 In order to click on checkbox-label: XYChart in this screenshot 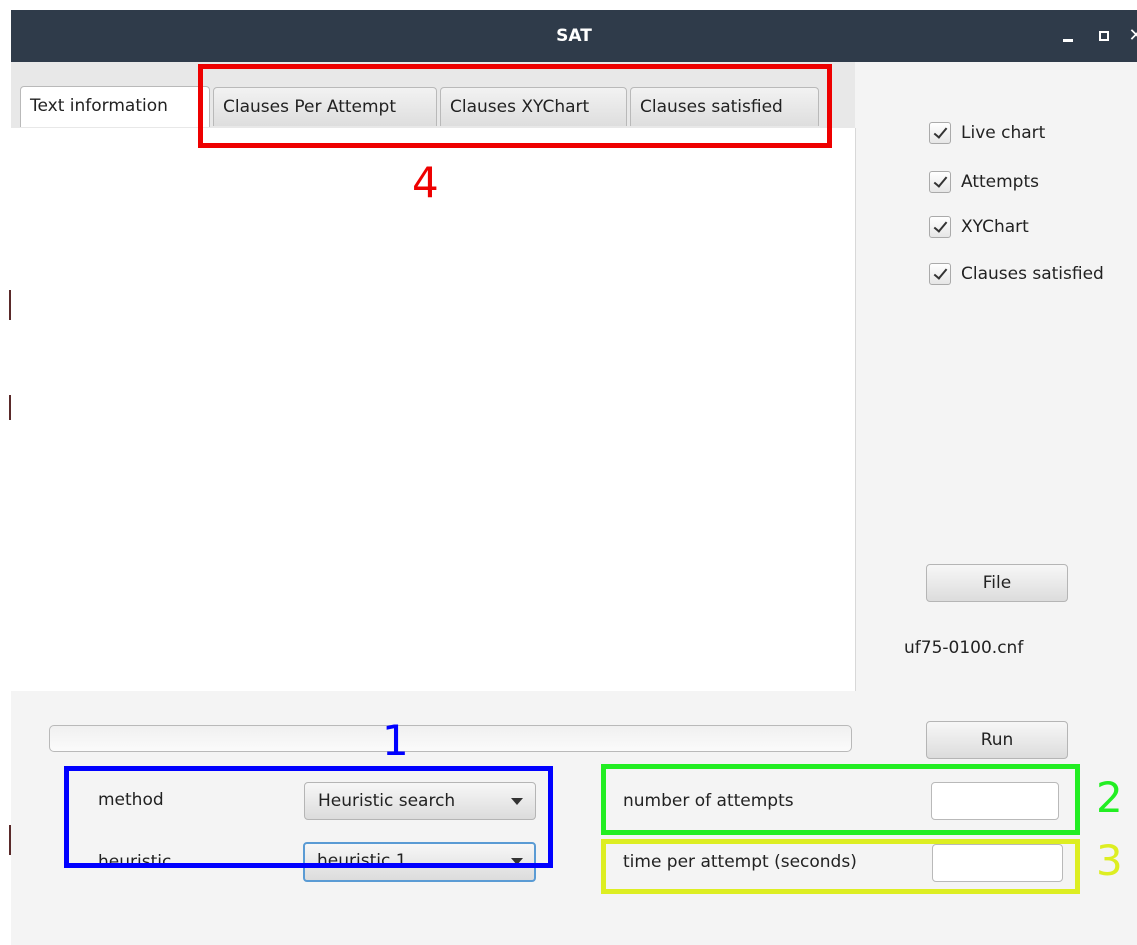, I will do `click(995, 227)`.